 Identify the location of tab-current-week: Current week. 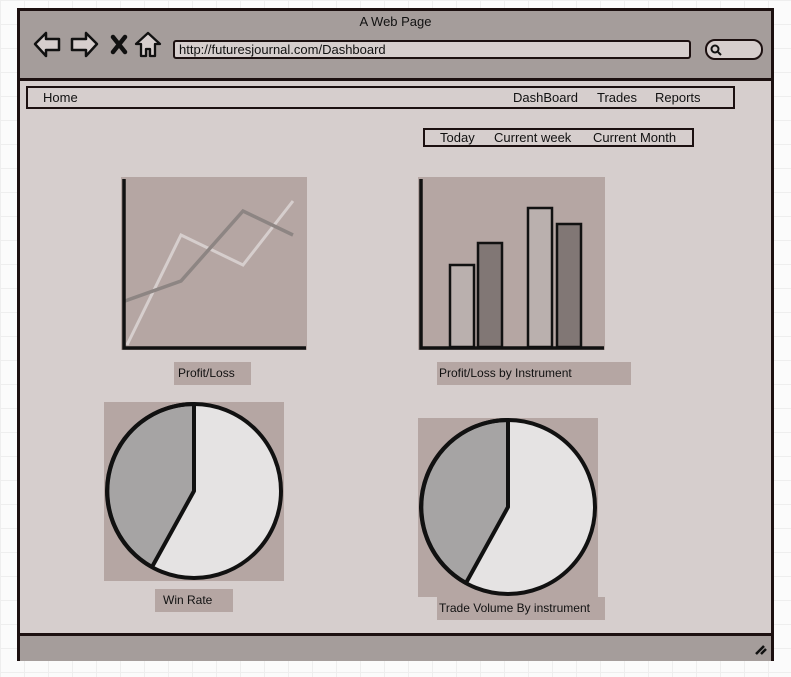
(532, 137).